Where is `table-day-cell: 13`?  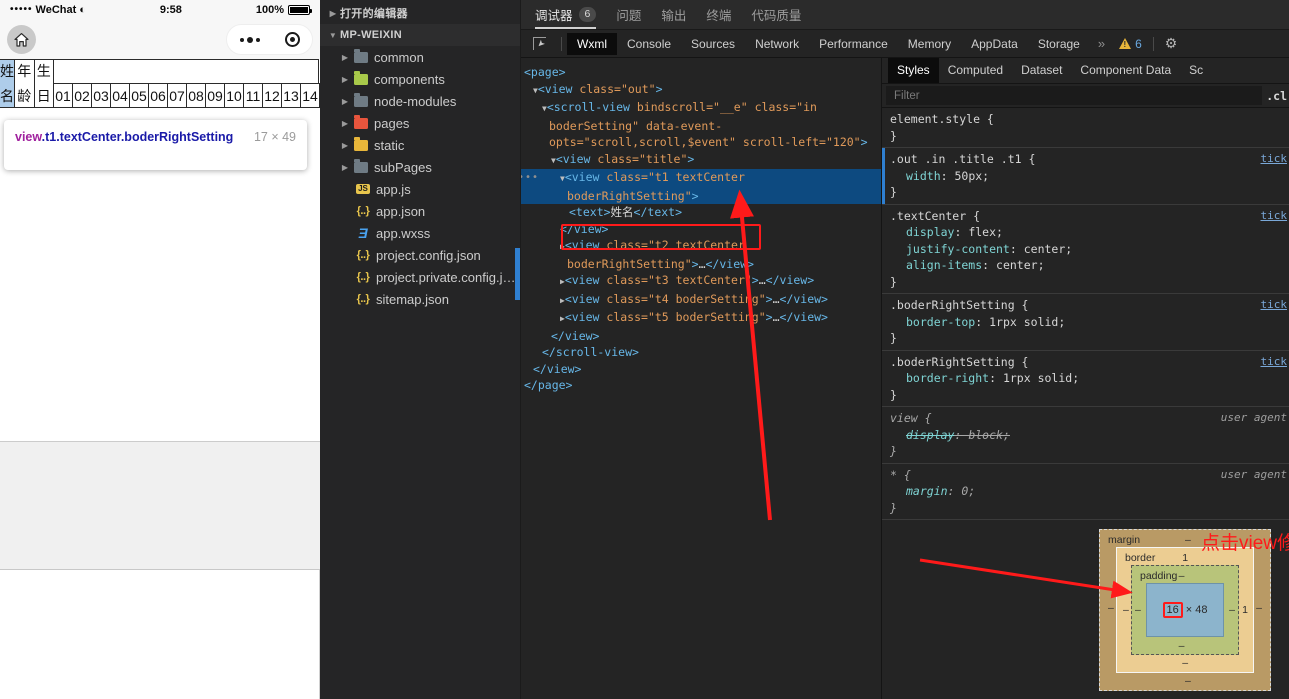
table-day-cell: 13 is located at coordinates (291, 95).